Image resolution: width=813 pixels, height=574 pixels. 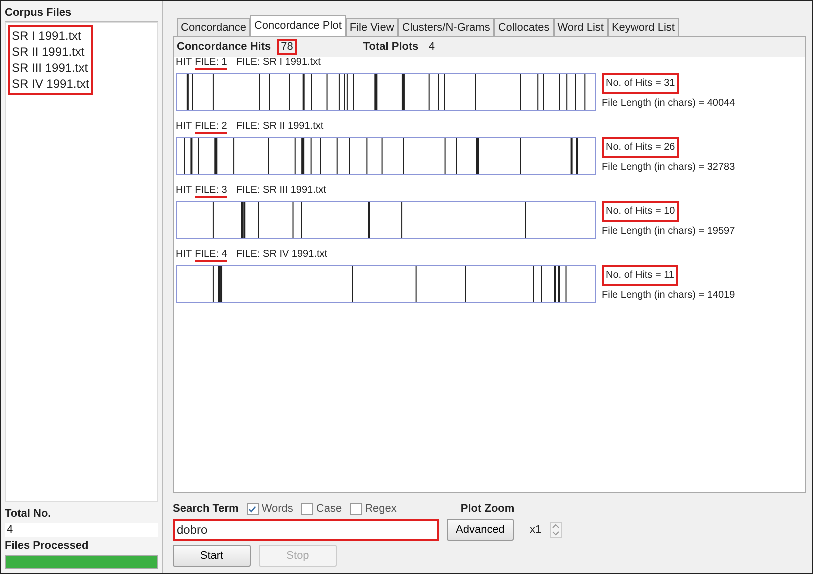 I want to click on file-length: File Length (in chars) = 19597, so click(x=669, y=231).